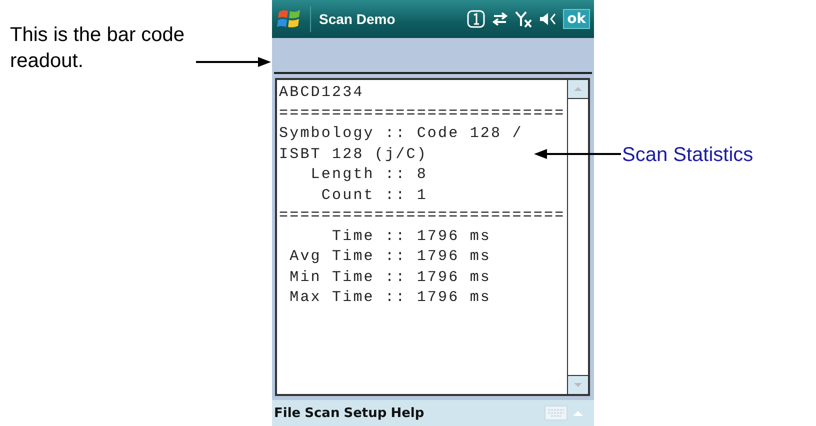 The height and width of the screenshot is (426, 816). I want to click on no-signal-icon, so click(524, 19).